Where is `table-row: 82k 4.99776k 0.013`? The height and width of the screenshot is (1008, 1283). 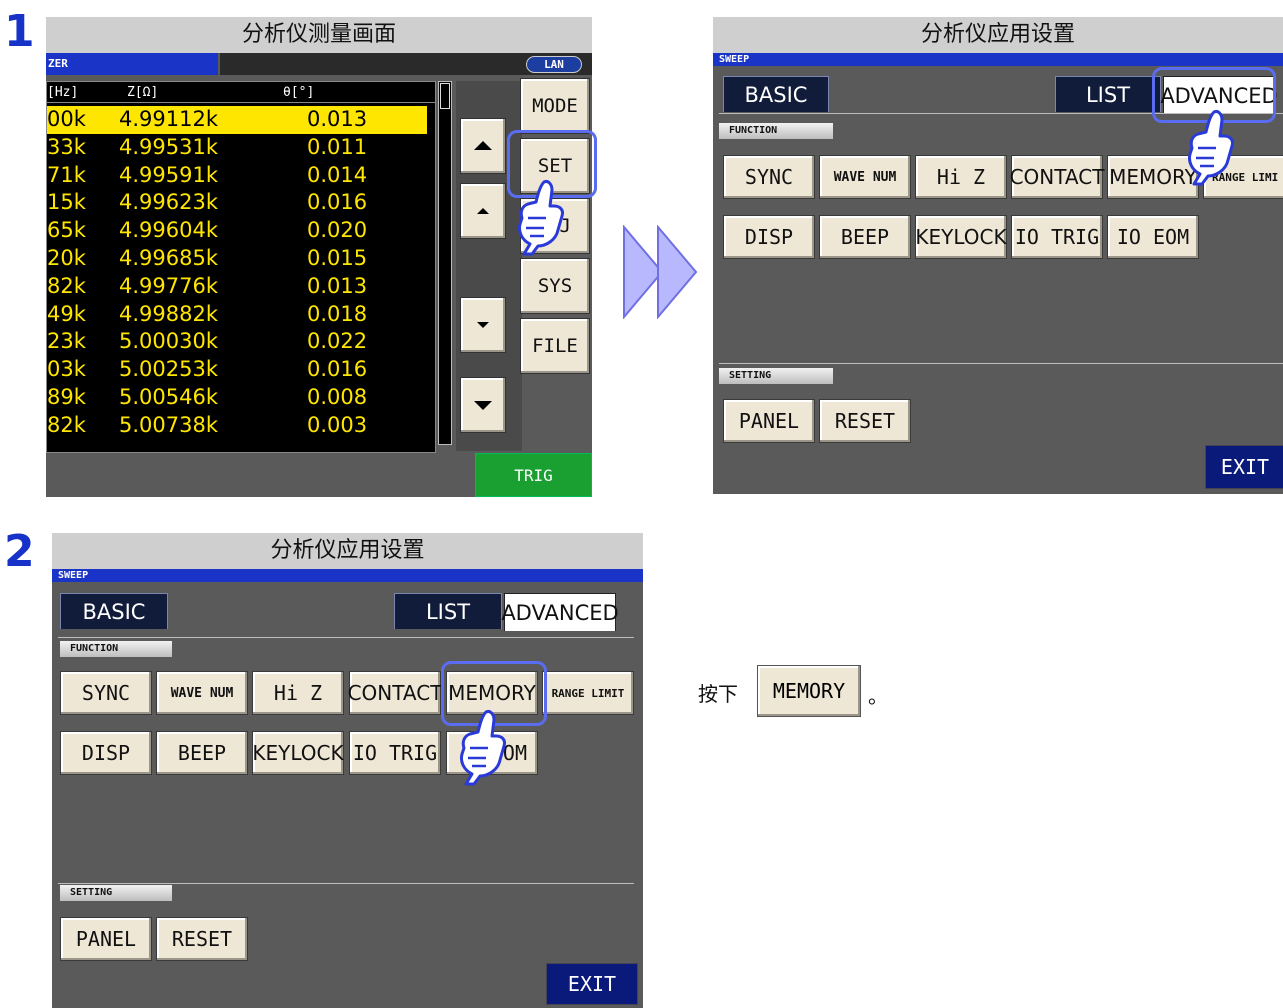
table-row: 82k 4.99776k 0.013 is located at coordinates (237, 287).